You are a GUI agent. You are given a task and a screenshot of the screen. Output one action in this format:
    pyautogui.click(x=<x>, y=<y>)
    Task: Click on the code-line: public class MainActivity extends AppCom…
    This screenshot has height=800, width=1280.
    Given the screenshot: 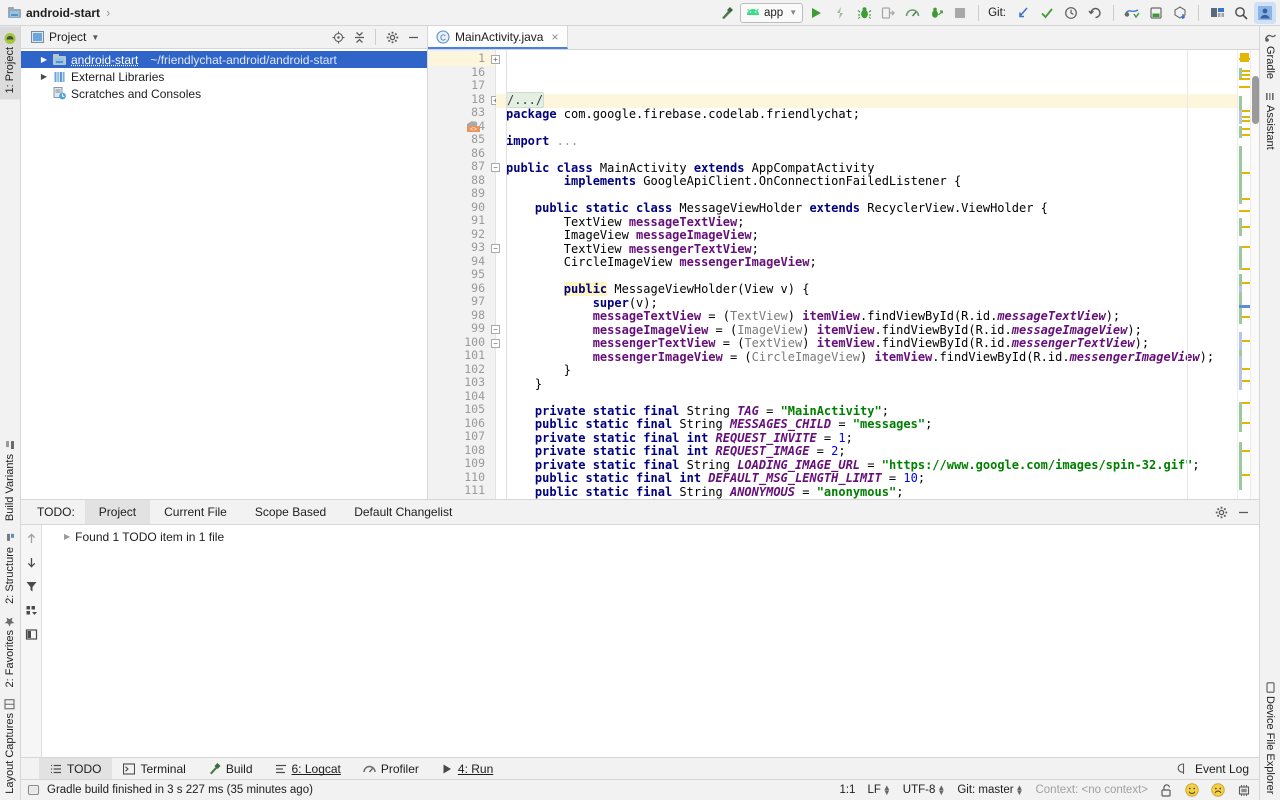 What is the action you would take?
    pyautogui.click(x=866, y=168)
    